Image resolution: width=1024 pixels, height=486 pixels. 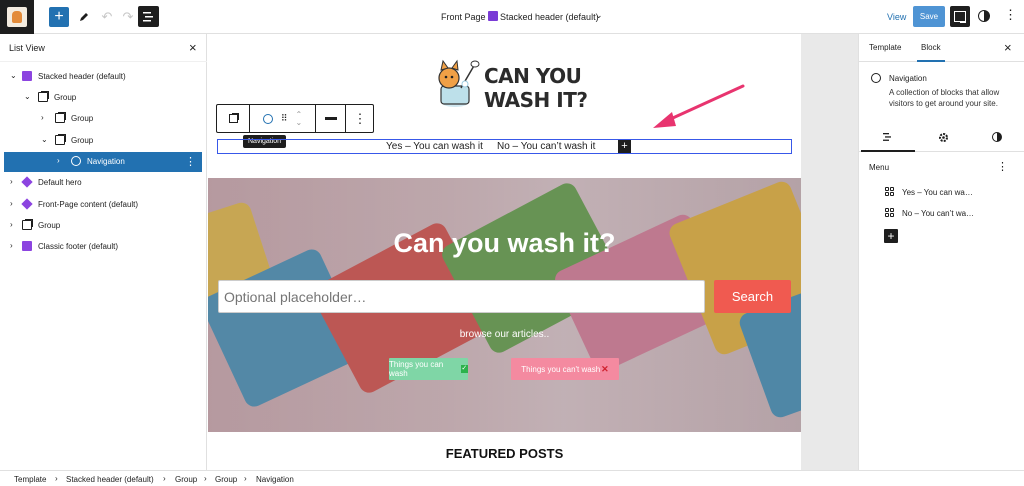 What do you see at coordinates (565, 369) in the screenshot?
I see `things-you-cant-wash-button: Things you can't wash ✕` at bounding box center [565, 369].